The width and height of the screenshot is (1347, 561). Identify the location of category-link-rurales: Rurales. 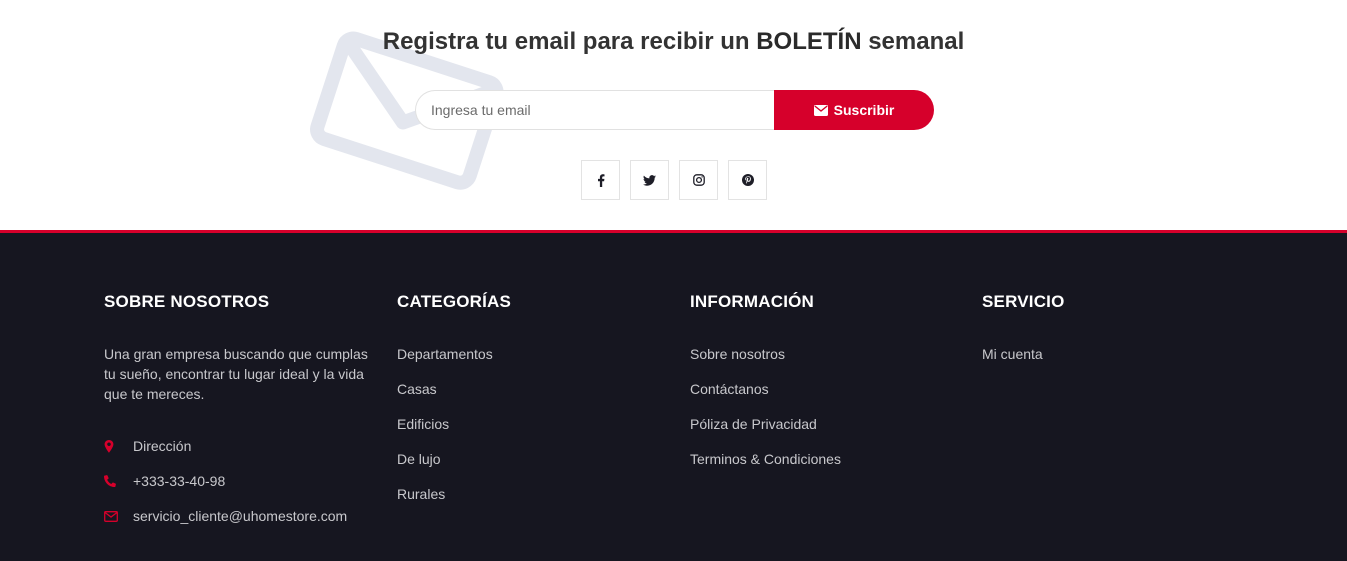
(421, 494).